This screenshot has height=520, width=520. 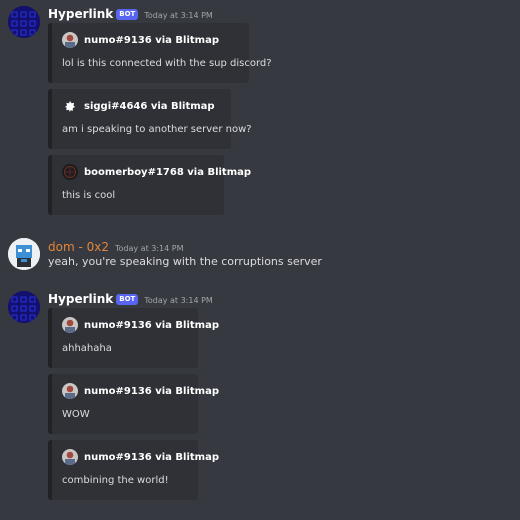 I want to click on embed-author-name: siggi#4646 via Blitmap, so click(x=149, y=106).